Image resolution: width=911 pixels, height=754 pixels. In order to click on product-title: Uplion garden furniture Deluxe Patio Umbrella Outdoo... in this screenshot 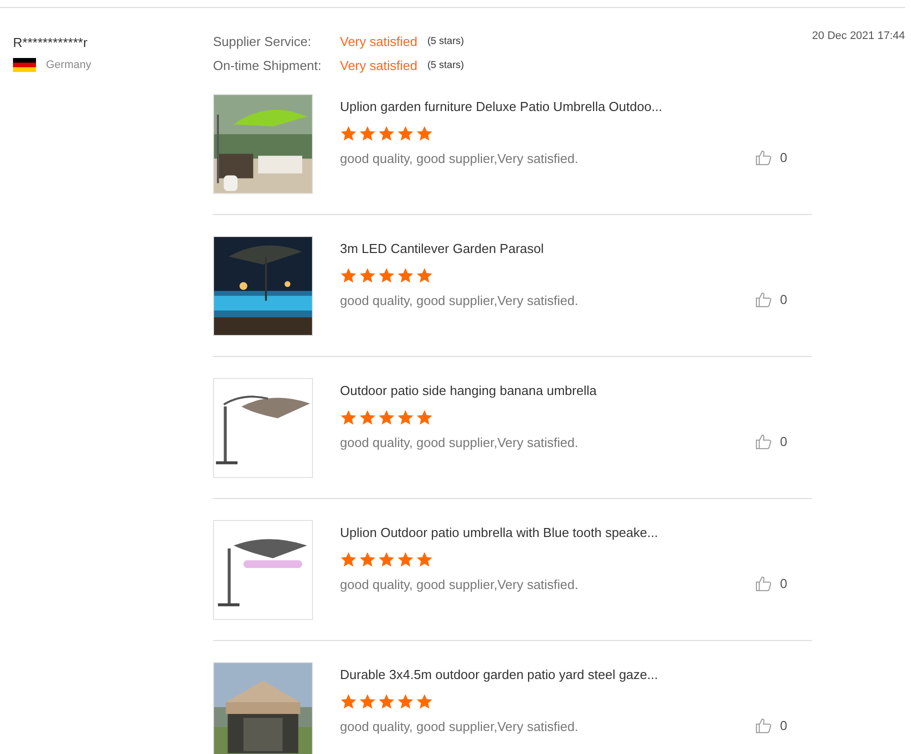, I will do `click(501, 107)`.